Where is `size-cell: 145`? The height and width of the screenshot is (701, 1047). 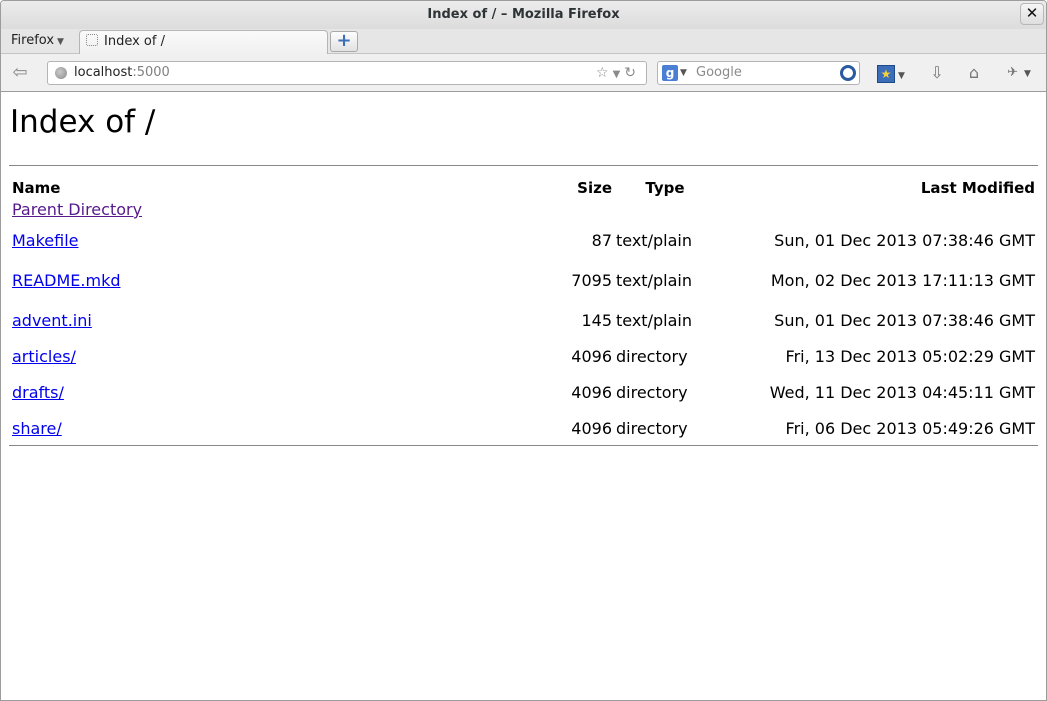 size-cell: 145 is located at coordinates (596, 320).